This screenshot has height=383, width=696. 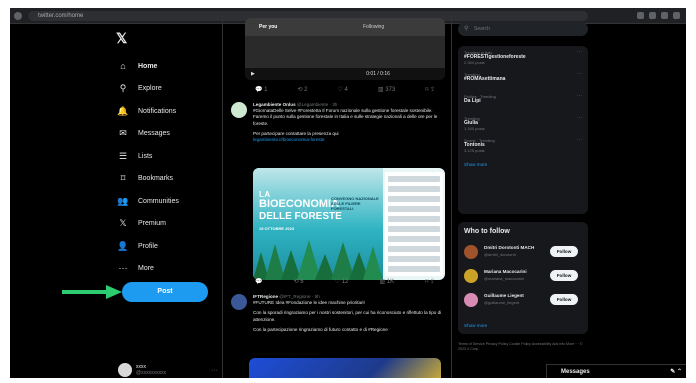 What do you see at coordinates (123, 155) in the screenshot?
I see `list-icon: ☰` at bounding box center [123, 155].